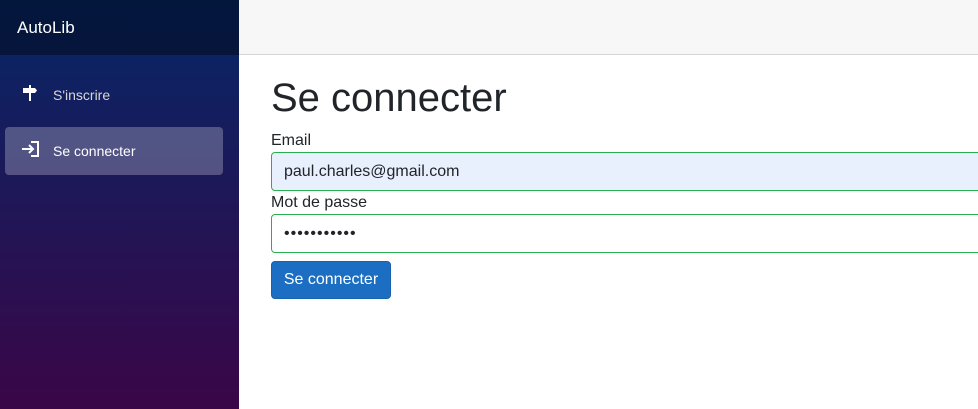 The width and height of the screenshot is (978, 409). Describe the element at coordinates (94, 151) in the screenshot. I see `sidebar-item-label: Se connecter` at that location.